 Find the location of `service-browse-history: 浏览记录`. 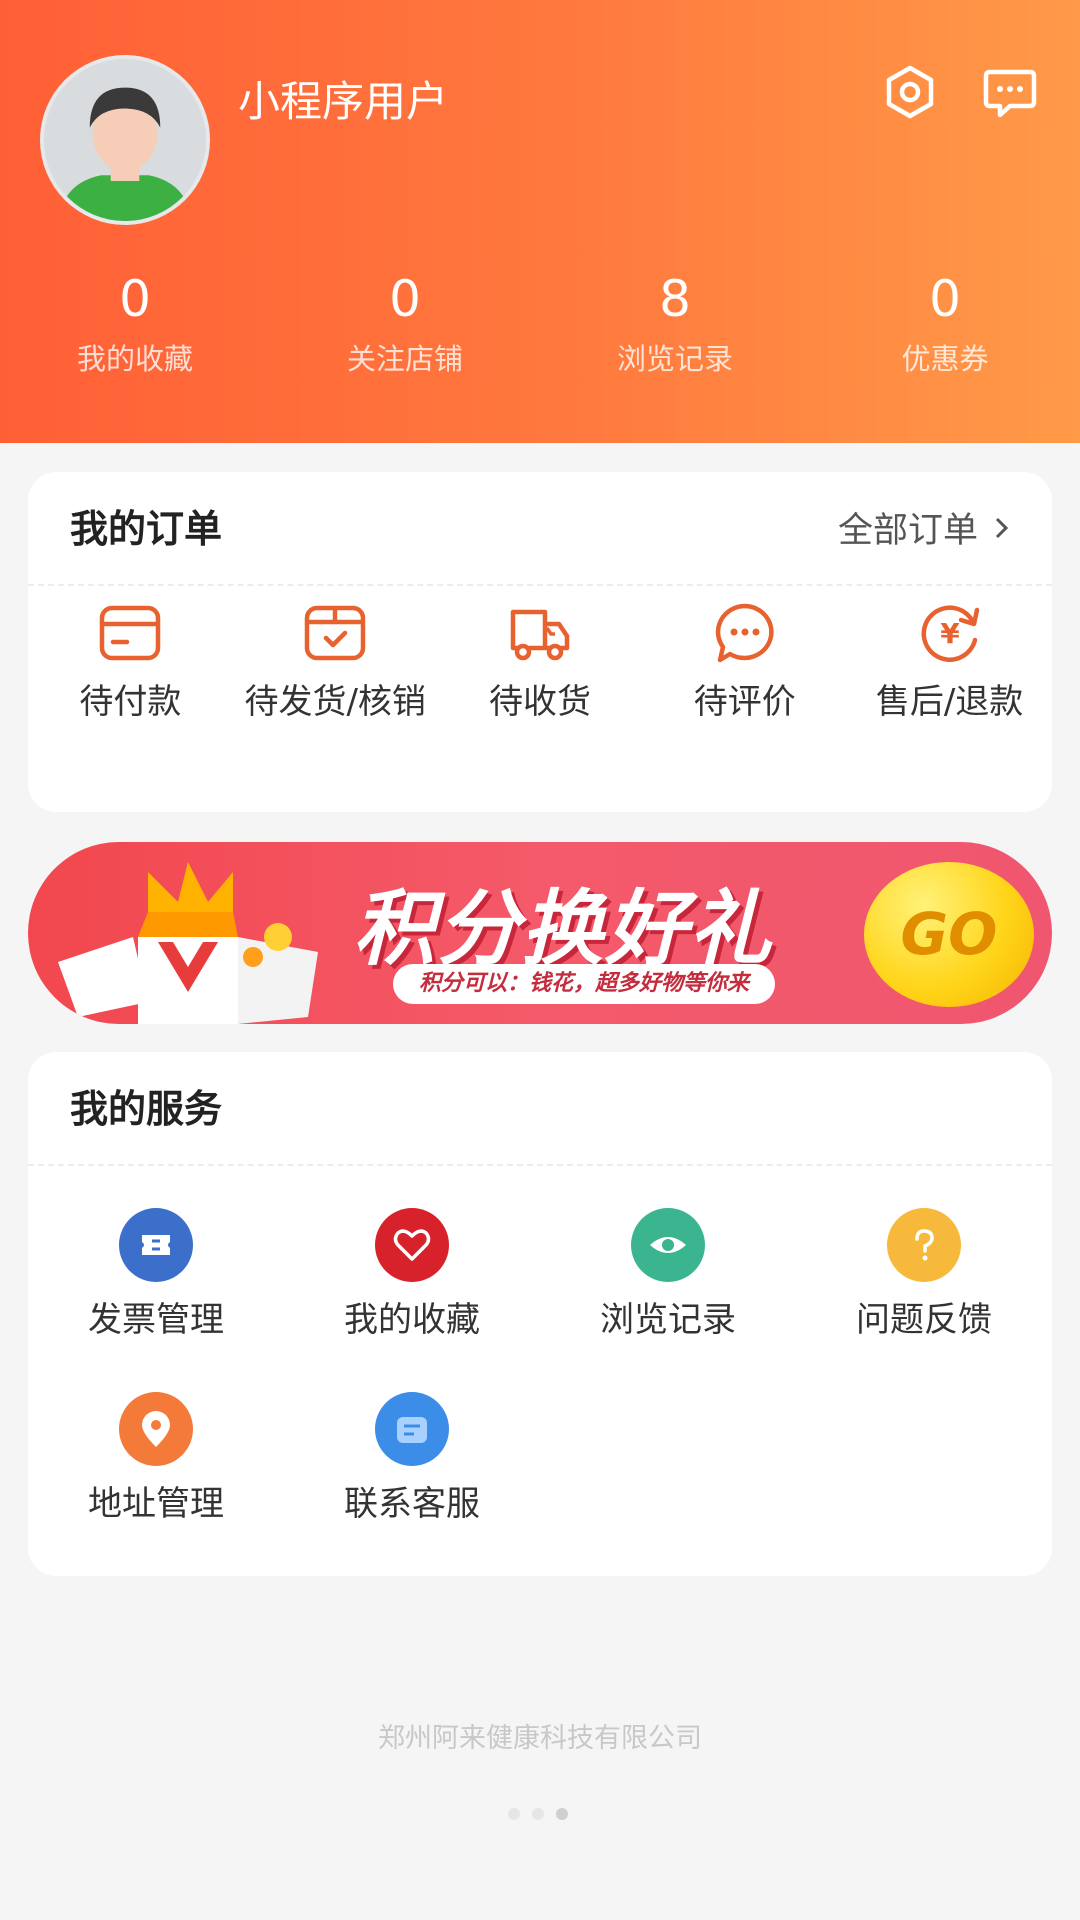

service-browse-history: 浏览记录 is located at coordinates (668, 1274).